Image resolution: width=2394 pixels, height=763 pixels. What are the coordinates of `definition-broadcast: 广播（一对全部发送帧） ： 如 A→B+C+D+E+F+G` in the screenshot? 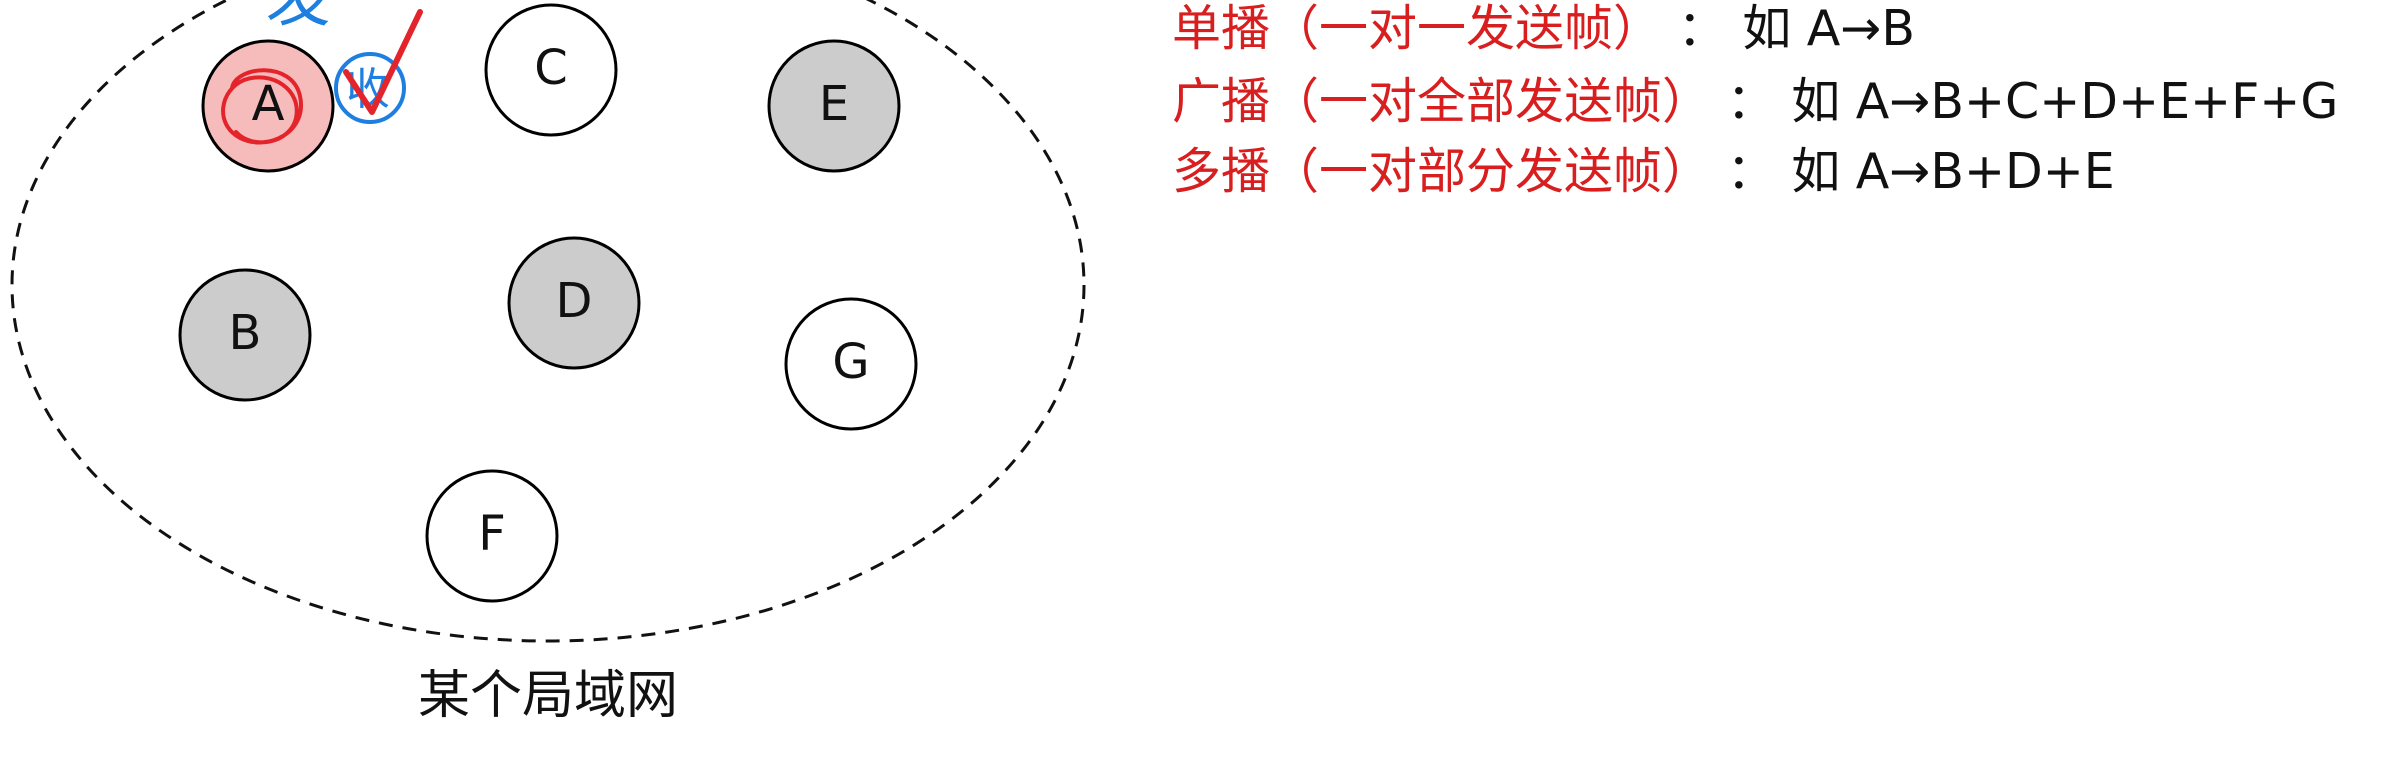 It's located at (1755, 101).